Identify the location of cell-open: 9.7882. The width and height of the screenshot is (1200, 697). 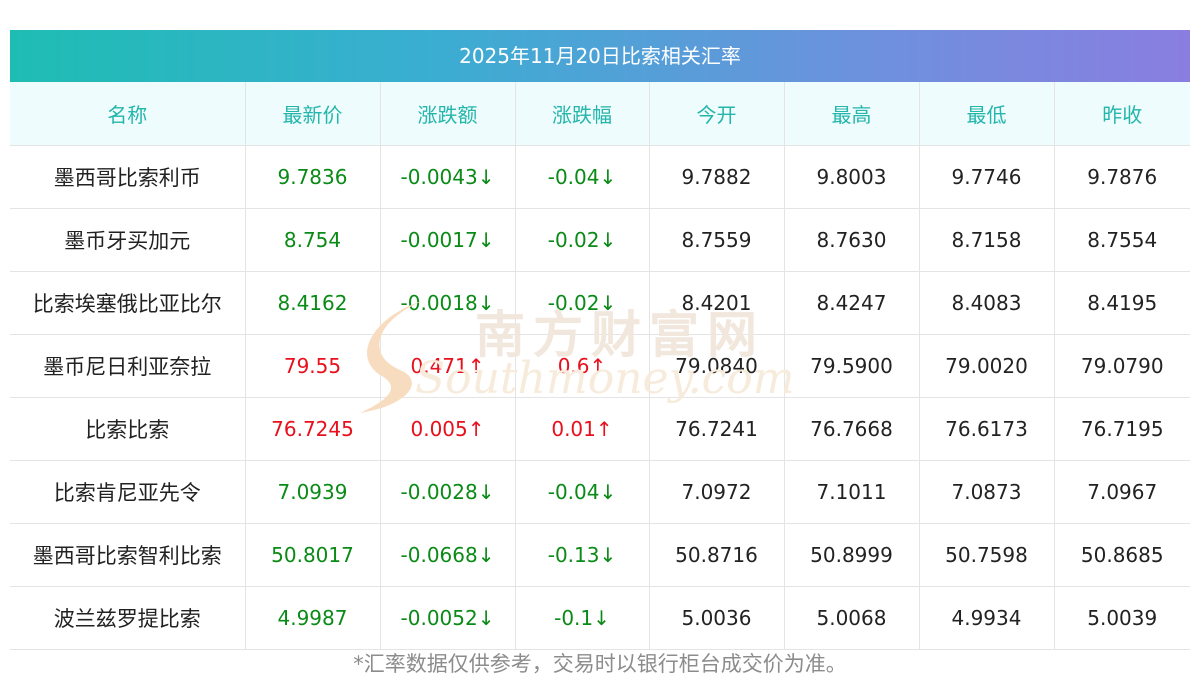
(717, 177).